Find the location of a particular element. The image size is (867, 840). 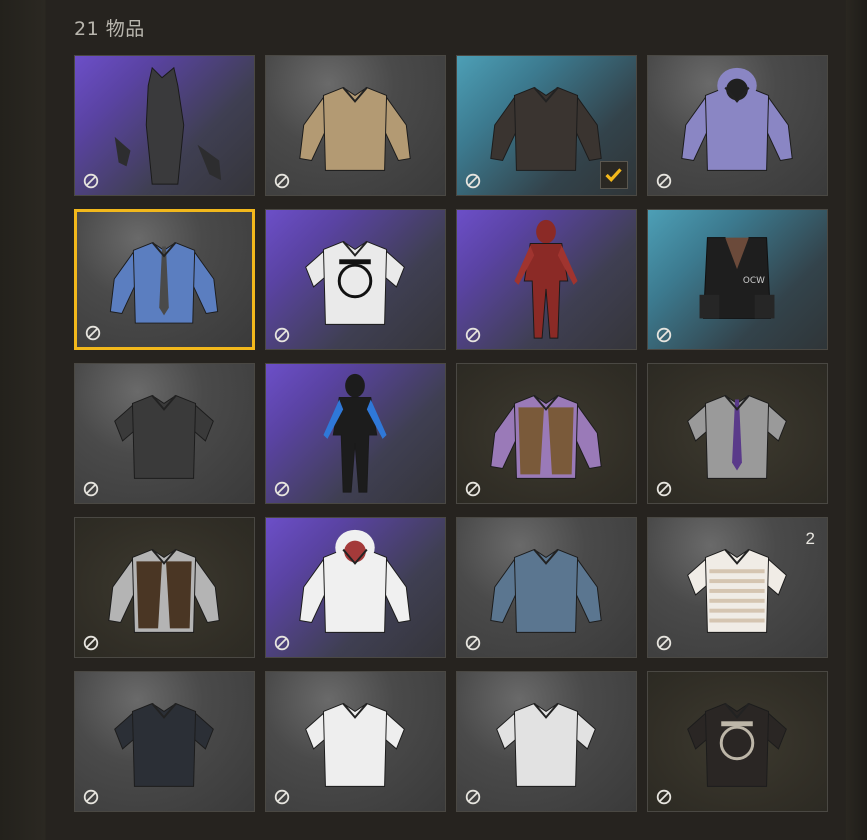

item-tile-black-polo is located at coordinates (164, 433).